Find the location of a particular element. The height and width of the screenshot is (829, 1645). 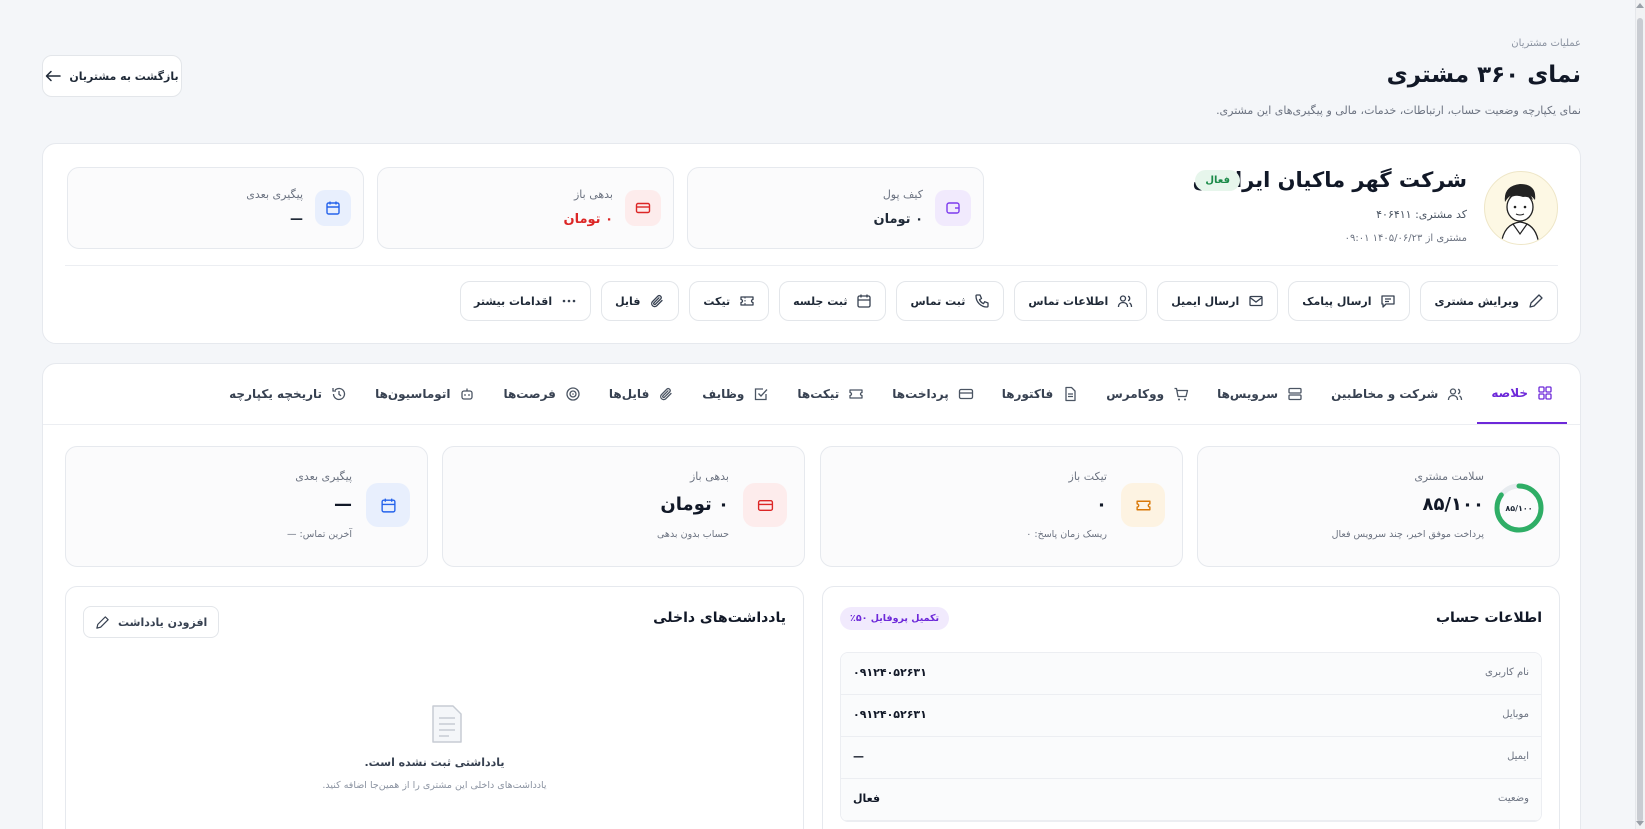

tab-tasks: وظایف is located at coordinates (735, 394).